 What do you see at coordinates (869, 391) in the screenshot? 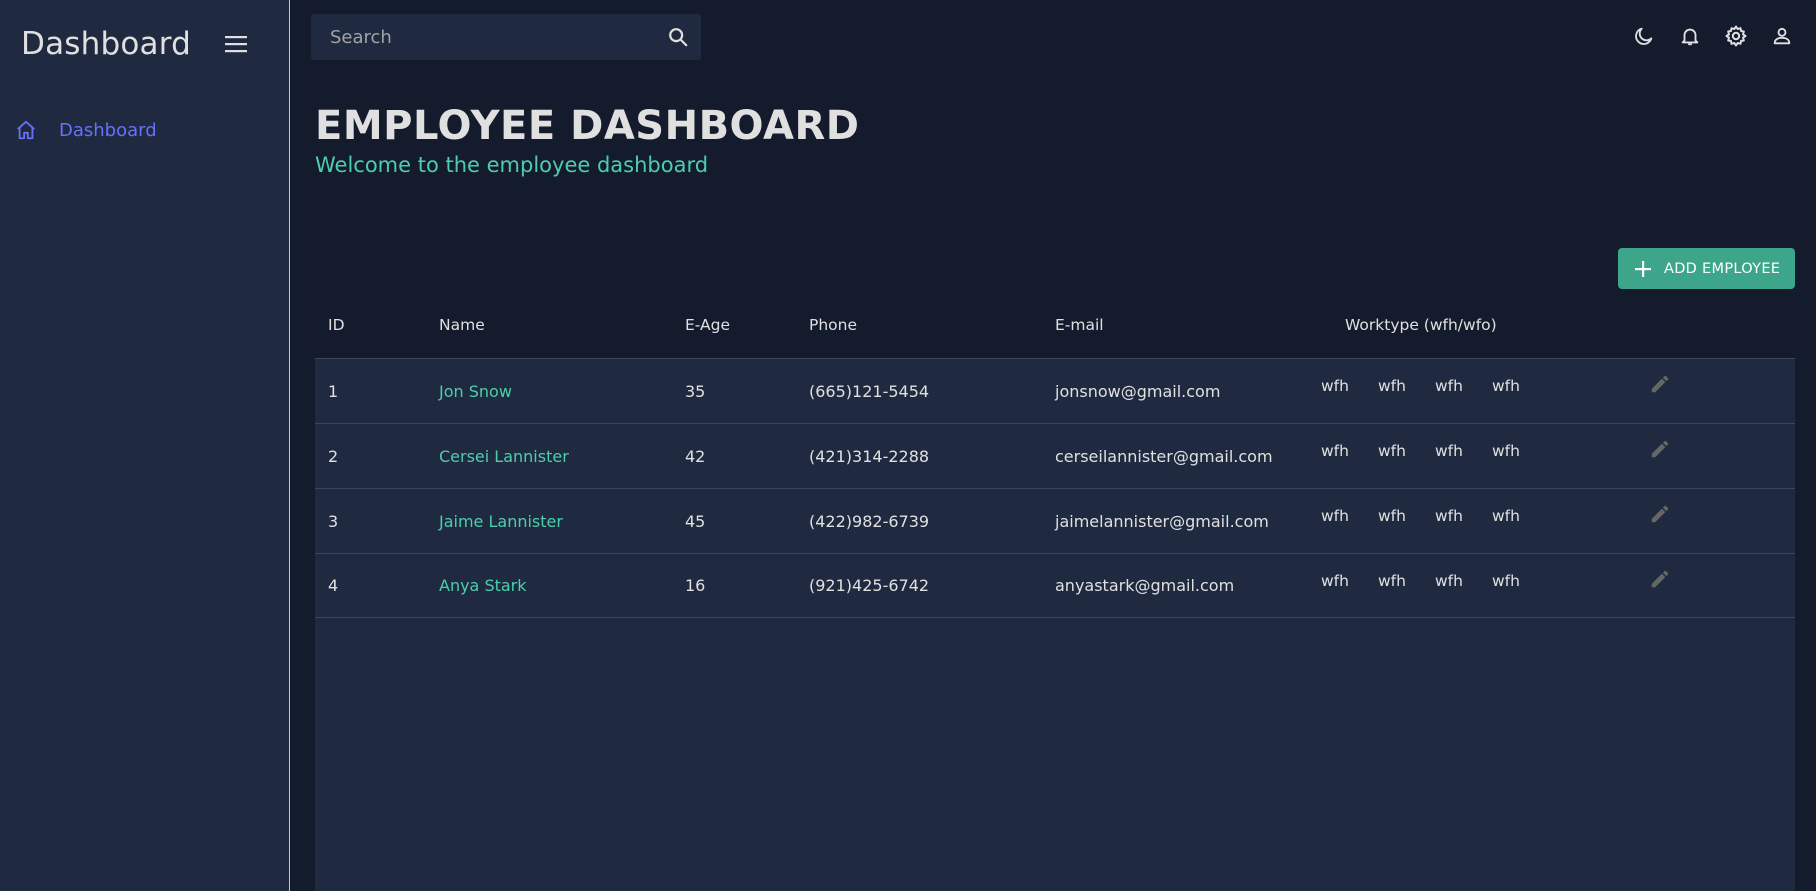
I see `cell-phone: (665)121-5454` at bounding box center [869, 391].